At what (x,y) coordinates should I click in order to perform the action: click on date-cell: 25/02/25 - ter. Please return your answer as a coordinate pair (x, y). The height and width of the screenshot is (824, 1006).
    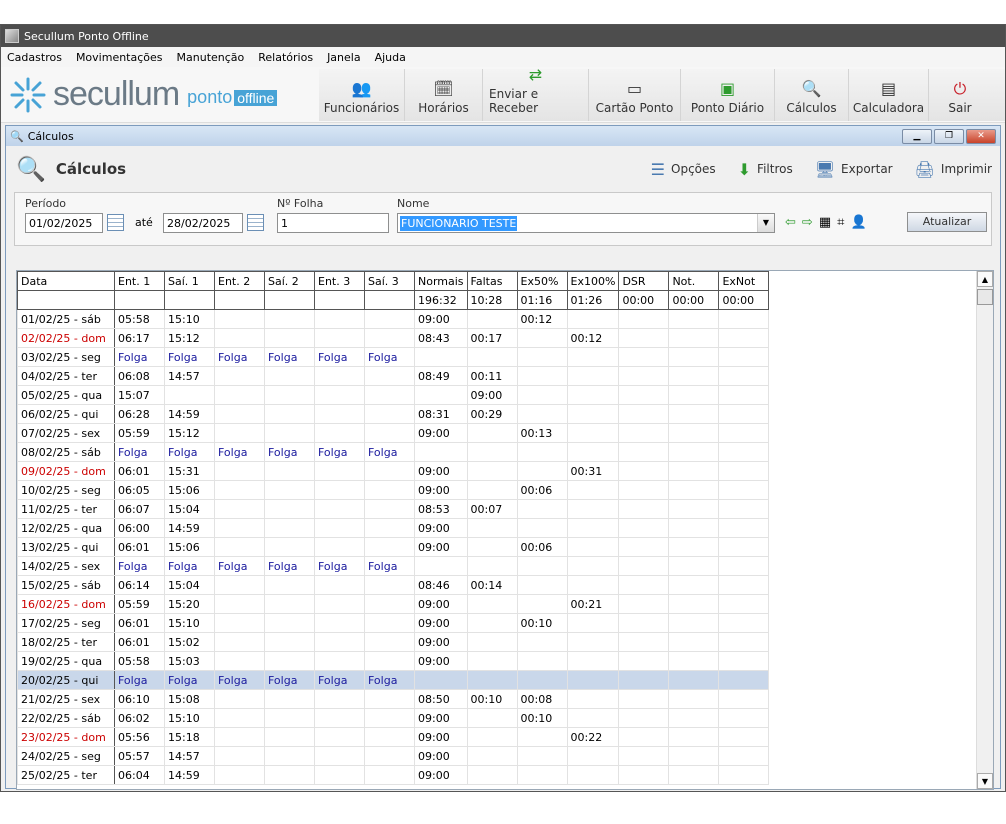
    Looking at the image, I should click on (66, 775).